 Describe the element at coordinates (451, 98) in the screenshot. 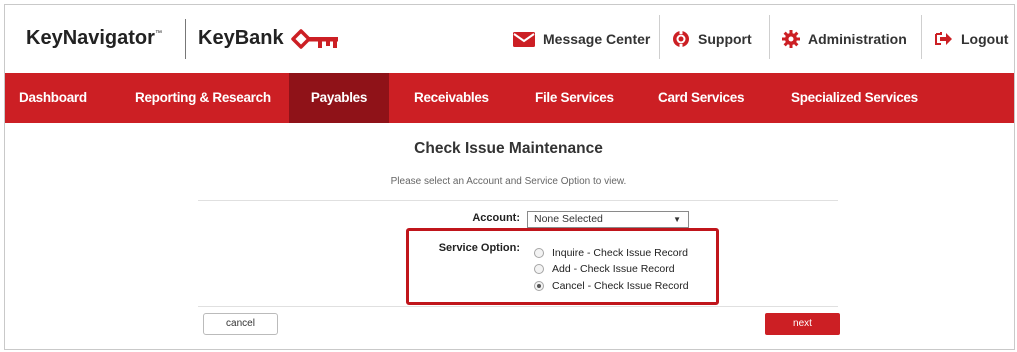

I see `nav-item-receivables: Receivables` at that location.